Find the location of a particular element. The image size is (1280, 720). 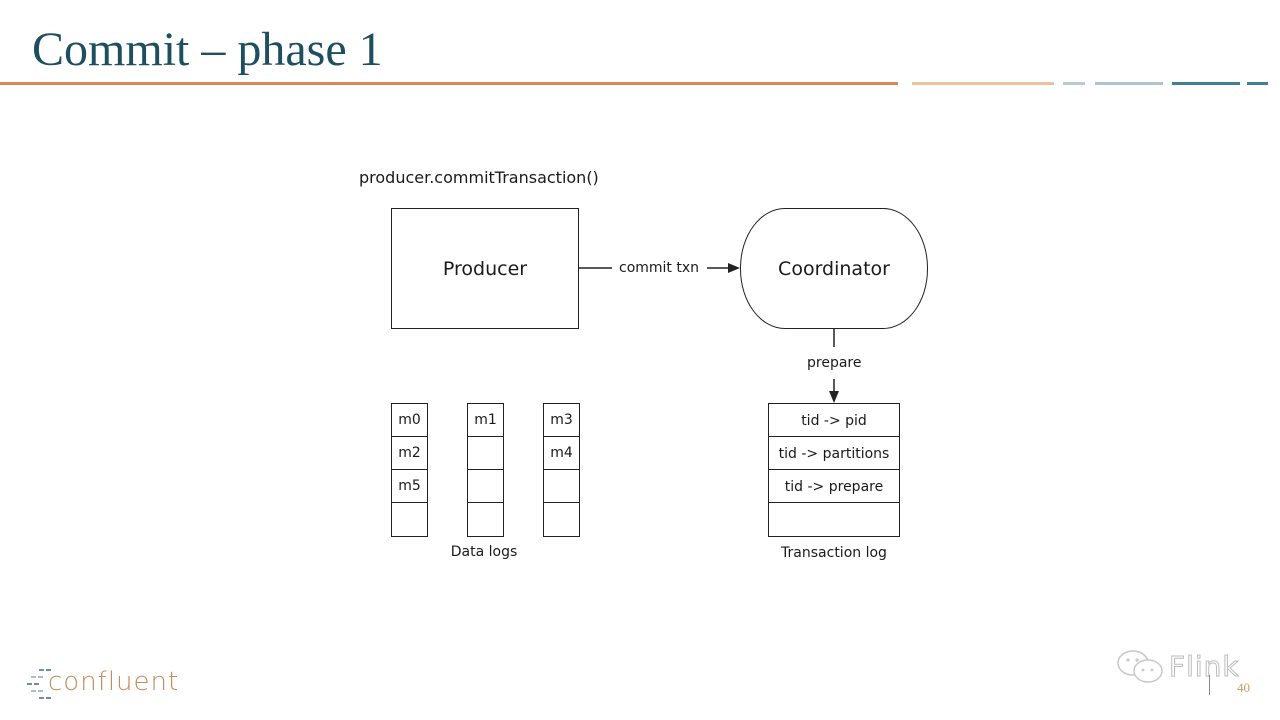

data-log-cell: m0 is located at coordinates (409, 420).